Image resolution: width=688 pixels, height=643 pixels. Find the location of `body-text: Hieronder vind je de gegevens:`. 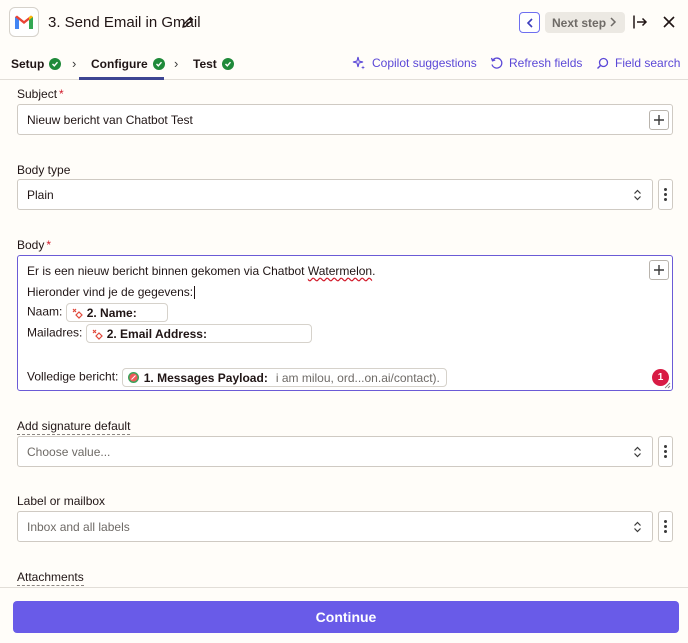

body-text: Hieronder vind je de gegevens: is located at coordinates (110, 292).